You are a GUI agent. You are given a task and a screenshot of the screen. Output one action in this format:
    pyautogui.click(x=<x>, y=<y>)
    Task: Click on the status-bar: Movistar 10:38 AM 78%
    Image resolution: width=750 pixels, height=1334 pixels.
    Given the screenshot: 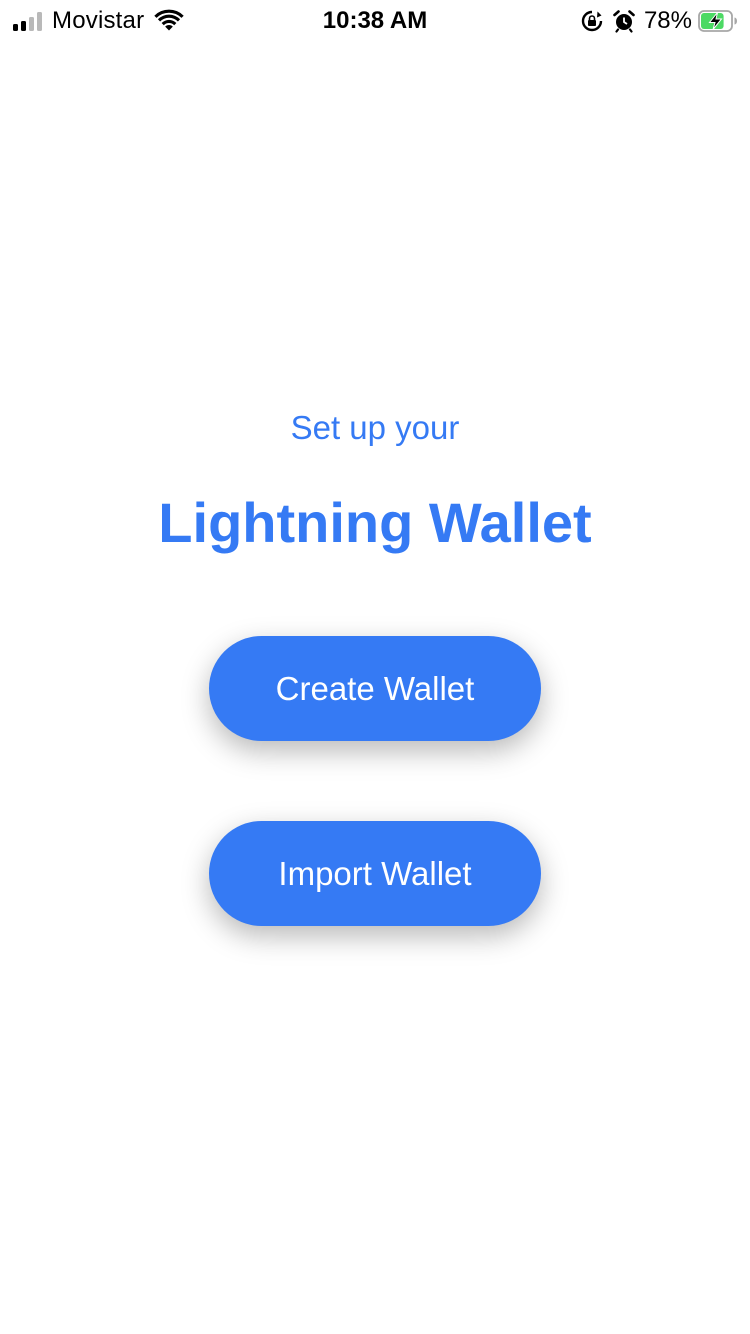 What is the action you would take?
    pyautogui.click(x=375, y=20)
    